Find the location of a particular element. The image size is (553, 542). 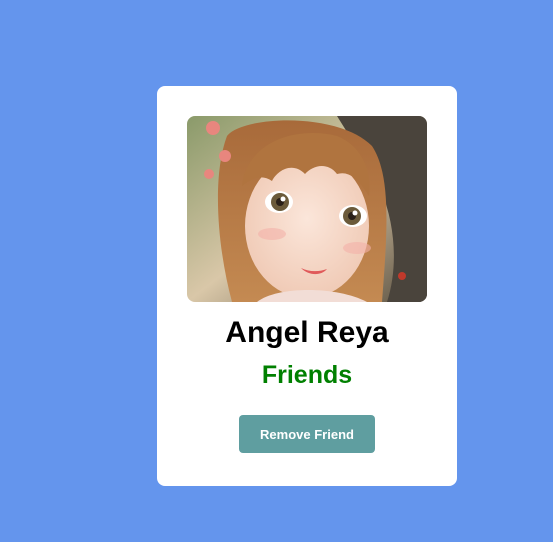

profile-name: Angel Reya is located at coordinates (307, 332).